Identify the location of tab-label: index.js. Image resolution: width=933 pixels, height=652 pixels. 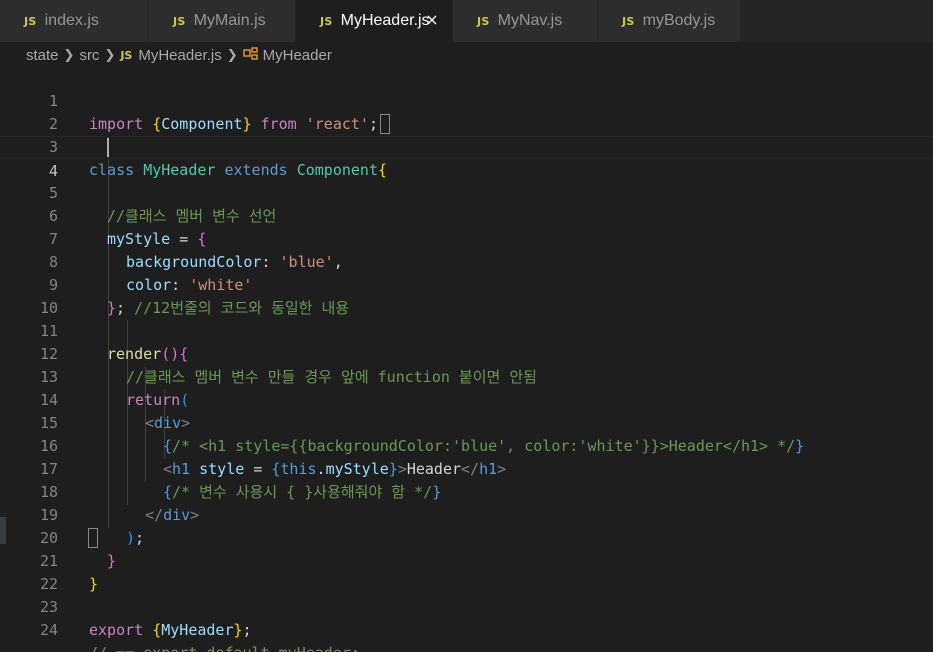
(71, 20).